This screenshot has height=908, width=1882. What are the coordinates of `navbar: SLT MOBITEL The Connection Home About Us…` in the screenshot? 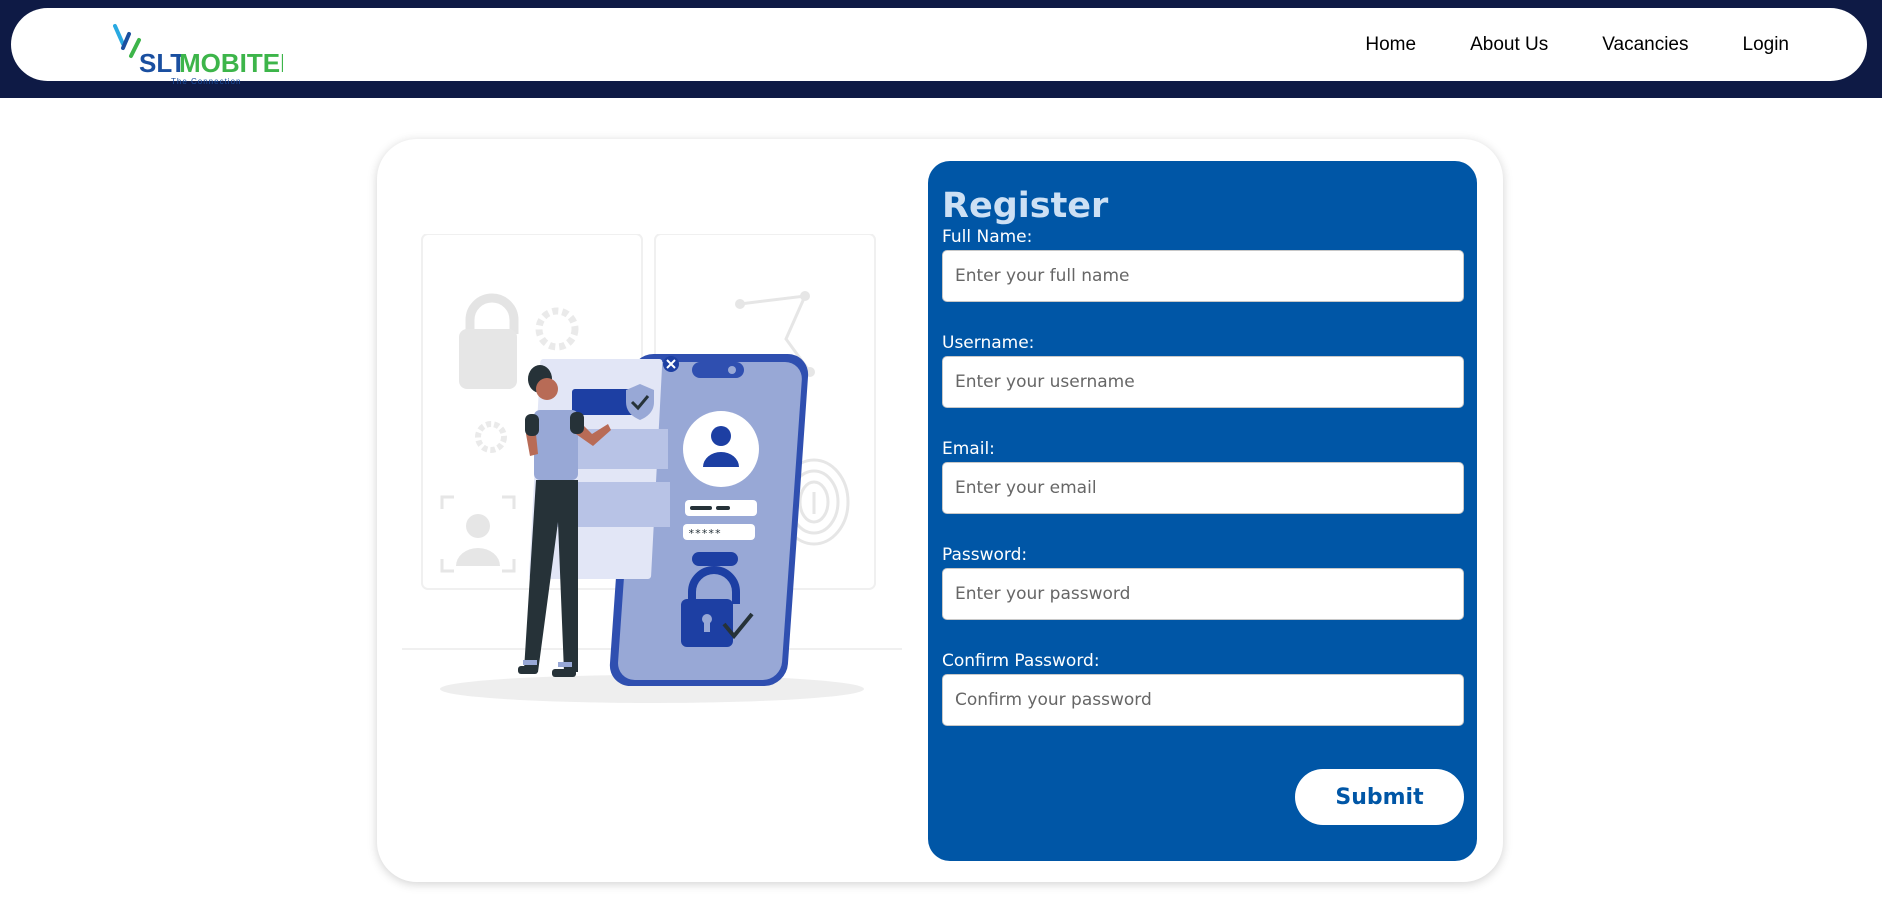 It's located at (939, 47).